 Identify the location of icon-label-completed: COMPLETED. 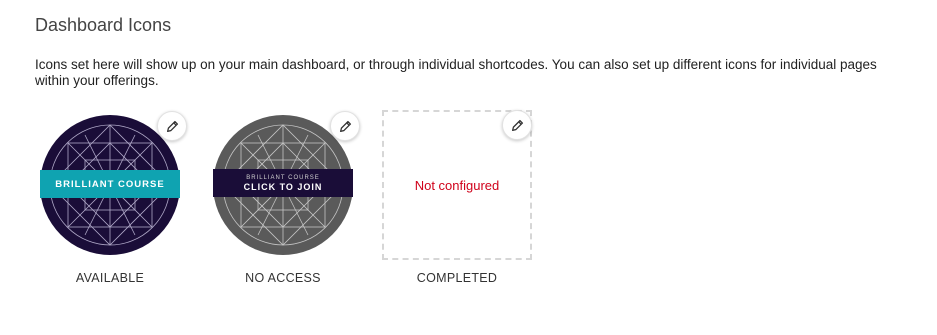
(457, 278).